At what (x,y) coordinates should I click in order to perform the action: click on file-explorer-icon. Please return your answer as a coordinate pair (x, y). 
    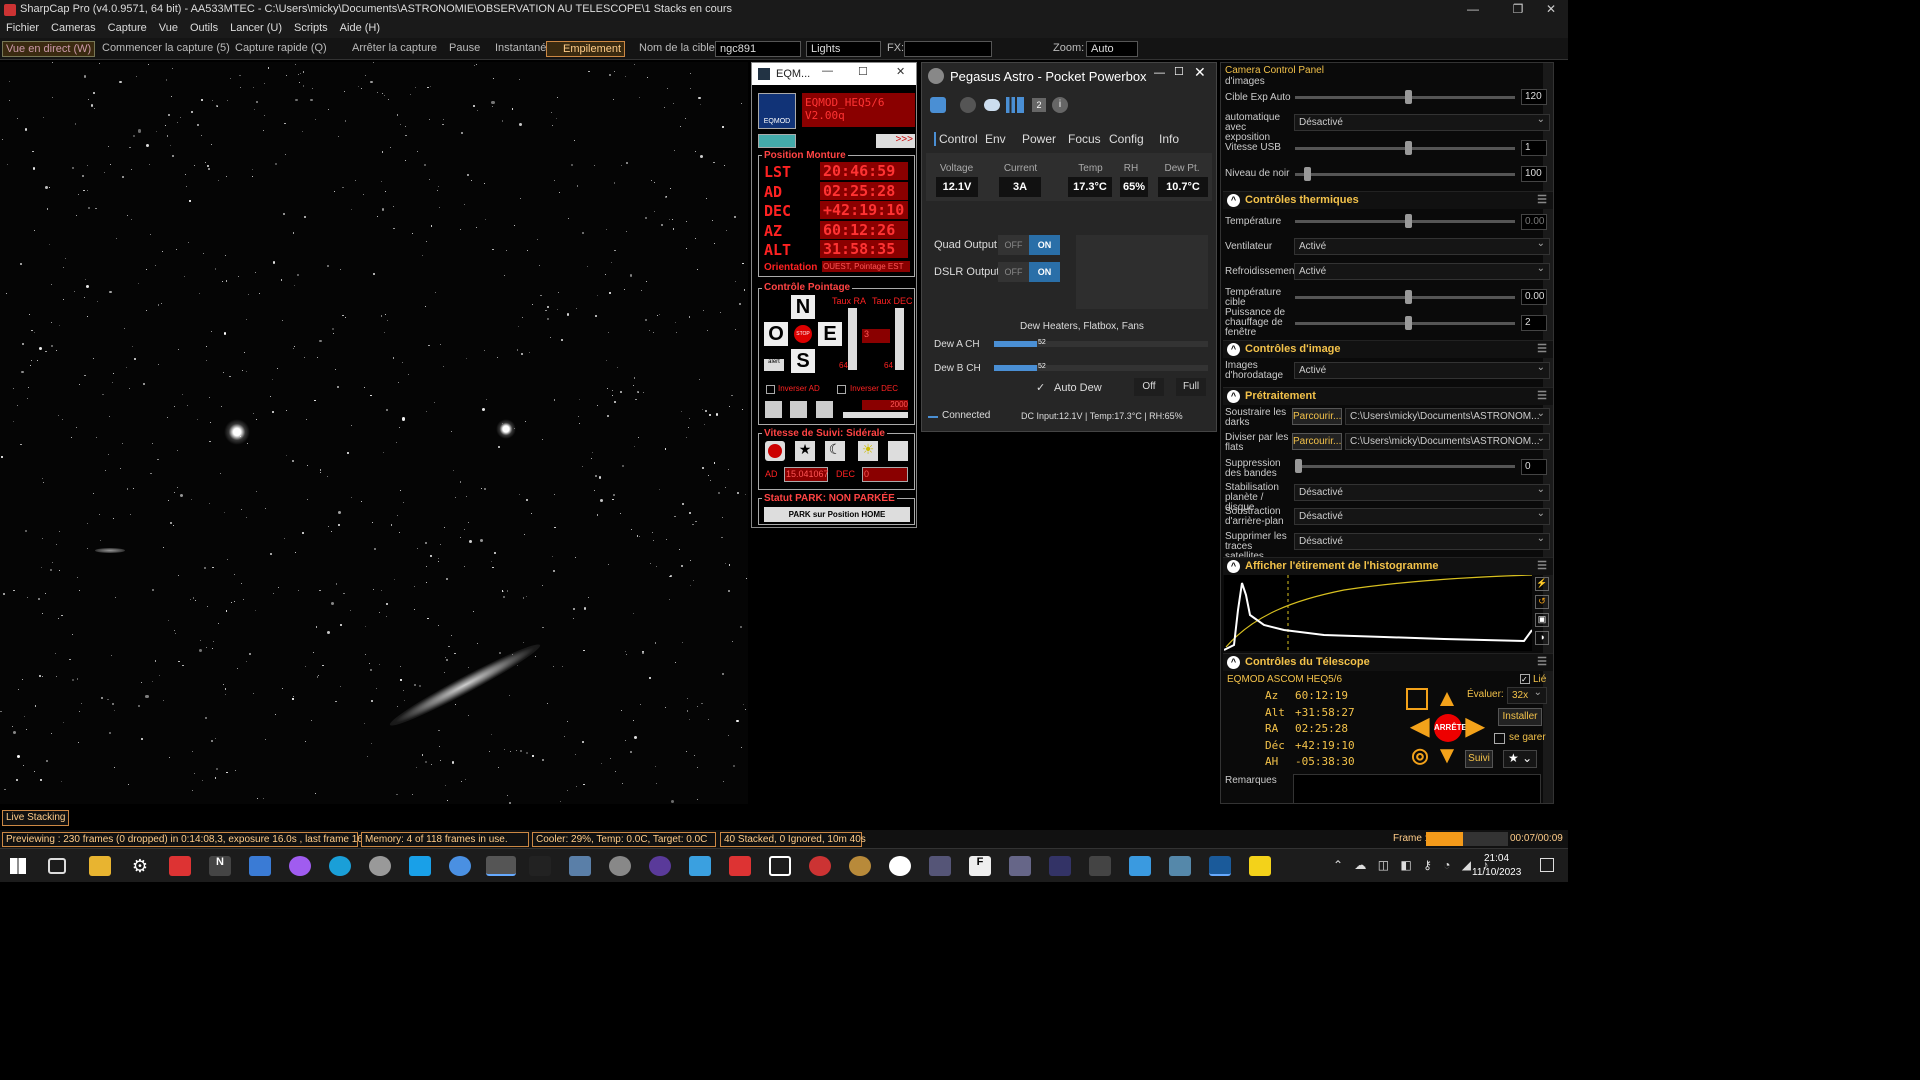
    Looking at the image, I should click on (100, 866).